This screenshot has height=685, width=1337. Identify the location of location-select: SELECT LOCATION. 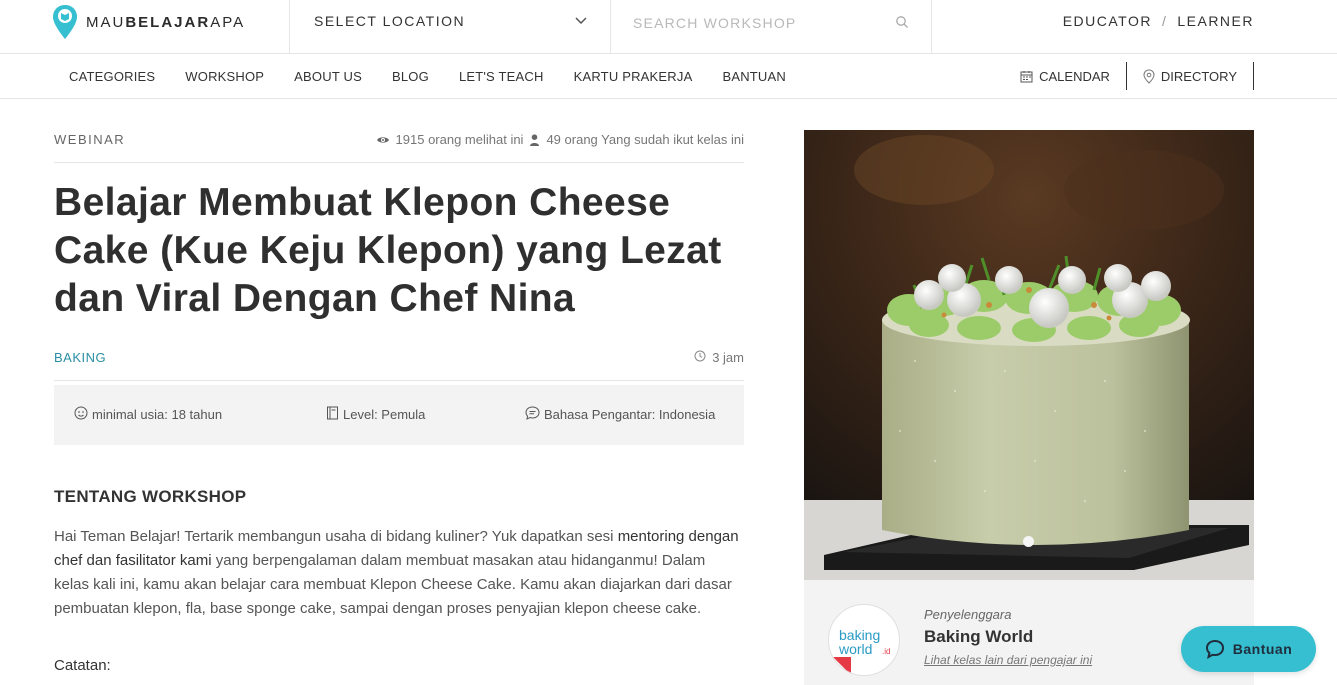
(450, 27).